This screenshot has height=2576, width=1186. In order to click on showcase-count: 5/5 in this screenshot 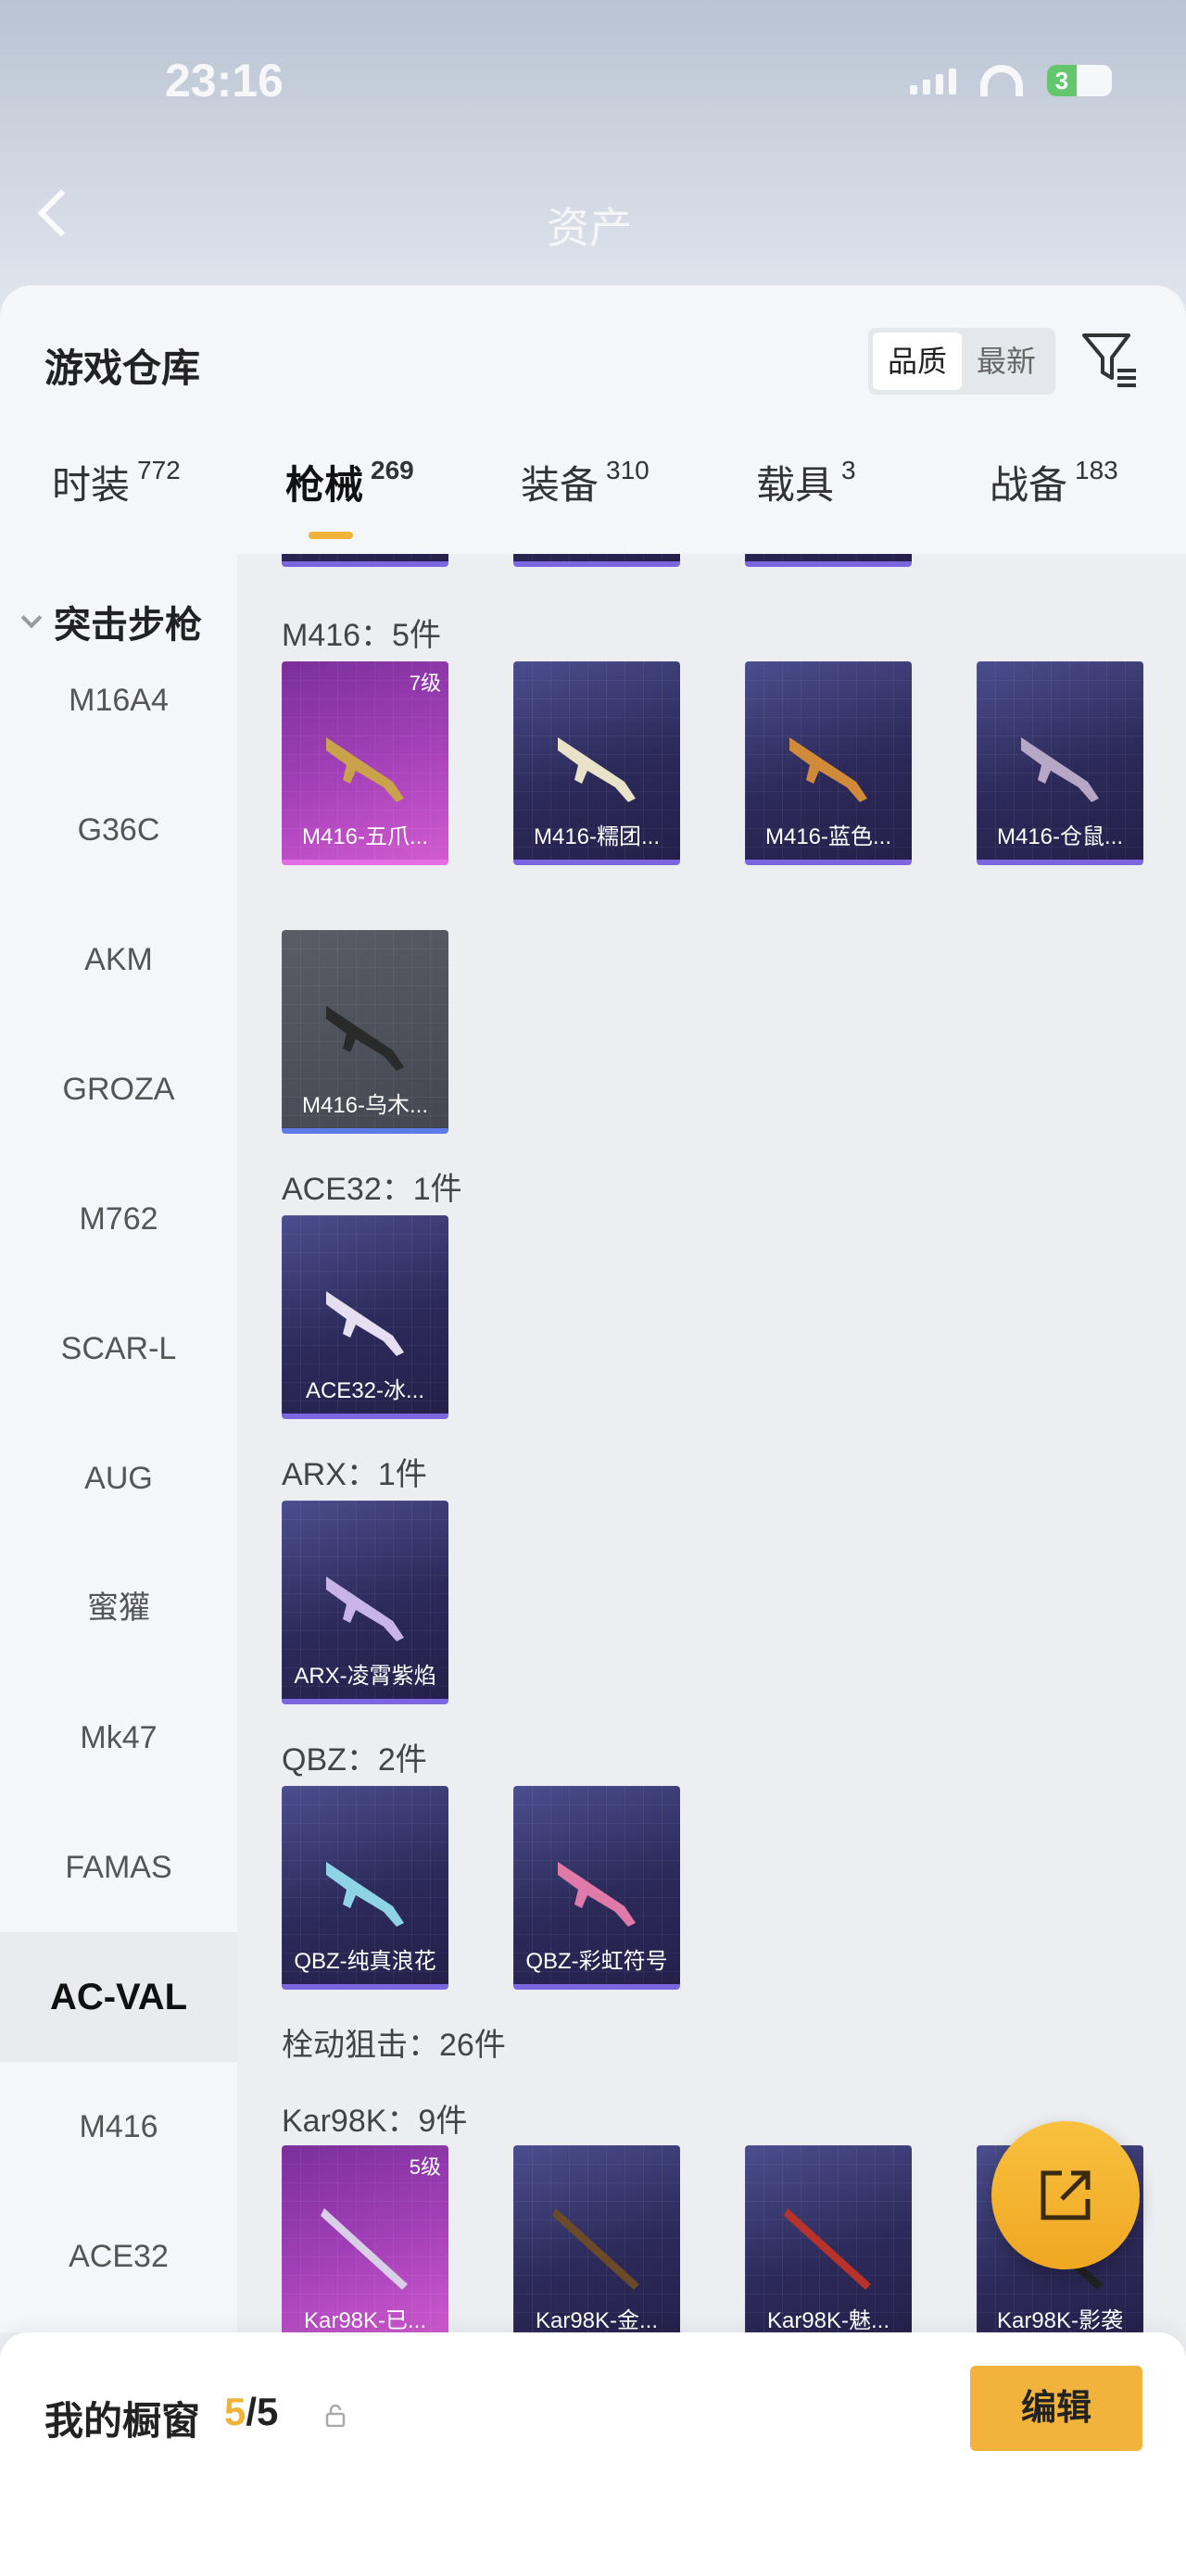, I will do `click(251, 2412)`.